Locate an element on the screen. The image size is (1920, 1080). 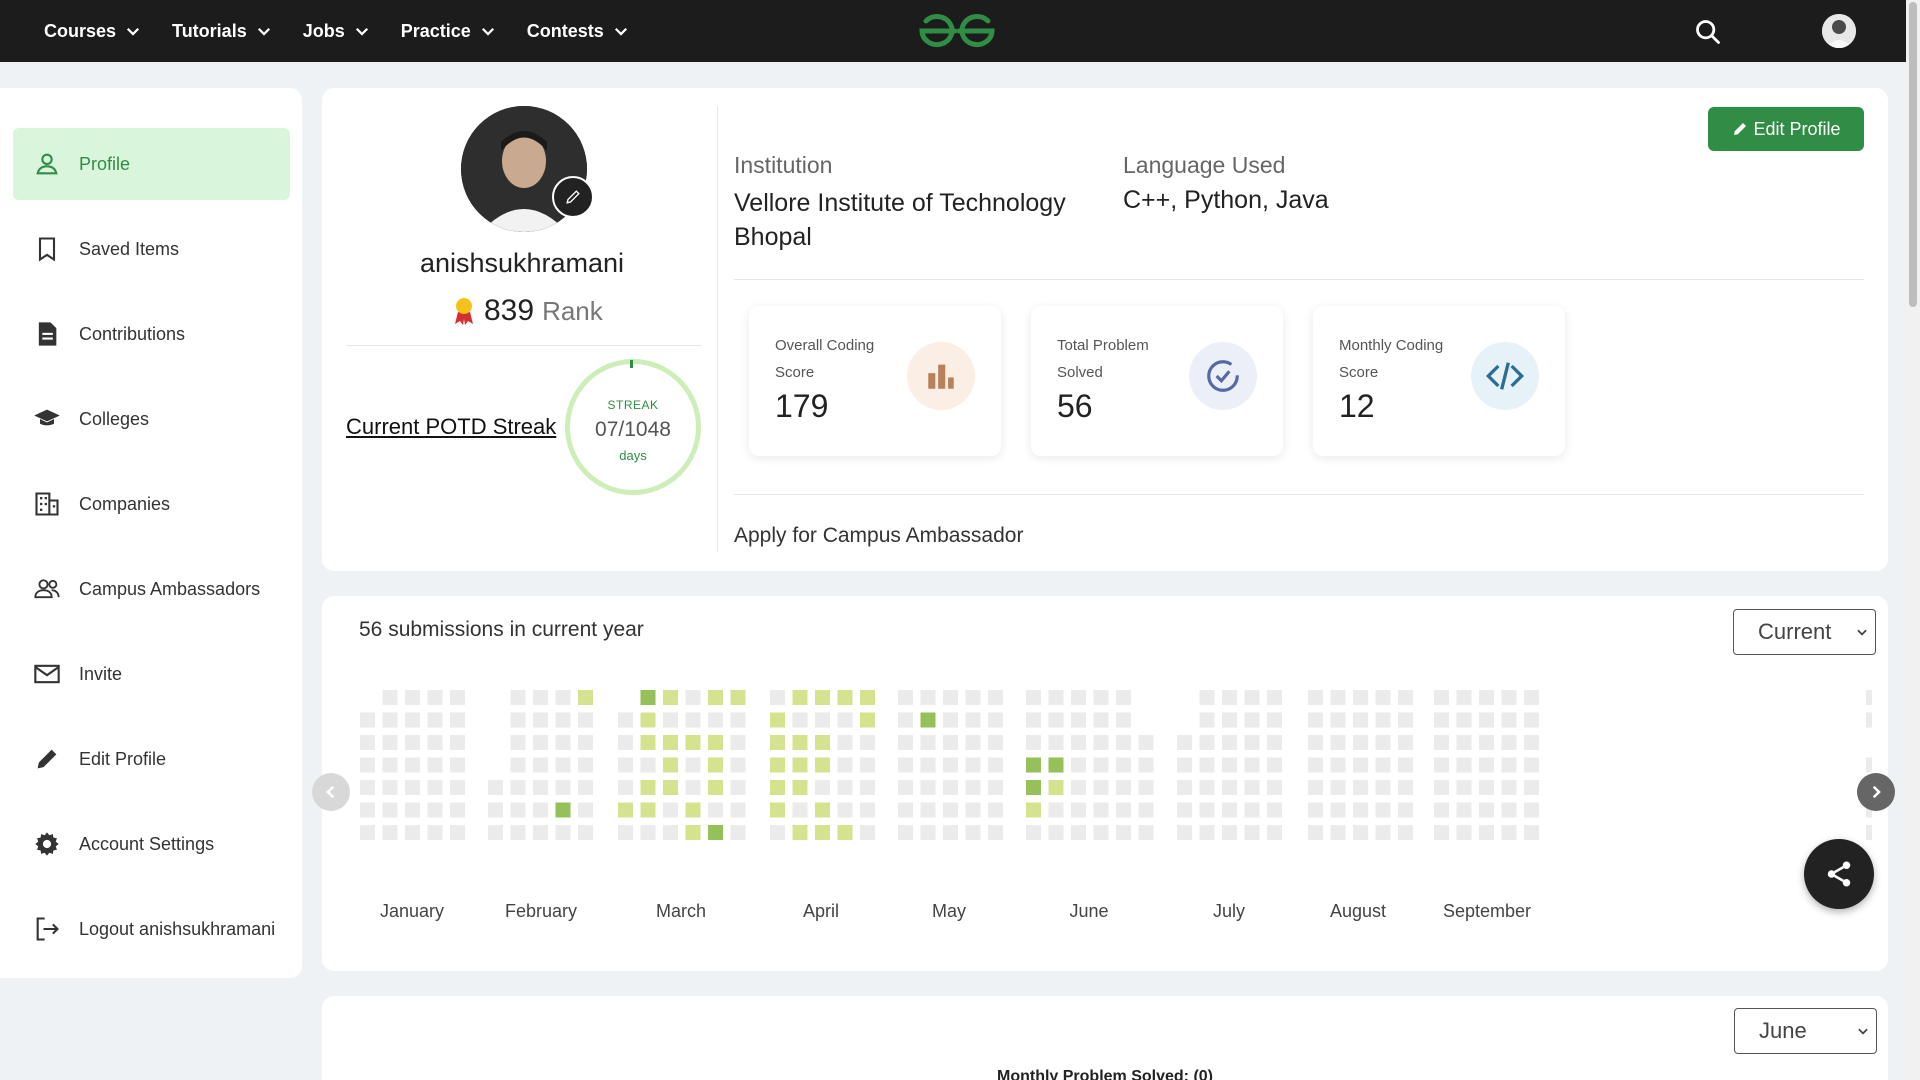
share-button is located at coordinates (1839, 874).